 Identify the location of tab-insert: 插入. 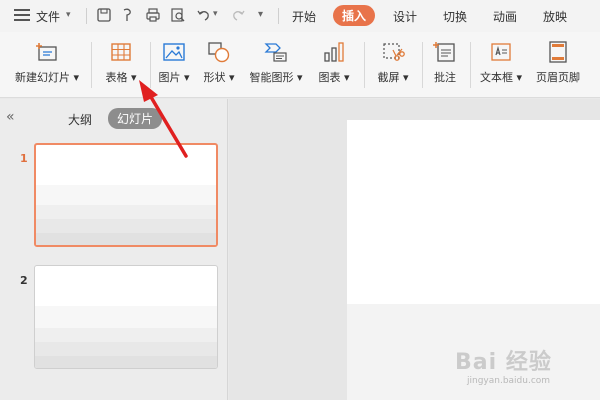
(354, 15).